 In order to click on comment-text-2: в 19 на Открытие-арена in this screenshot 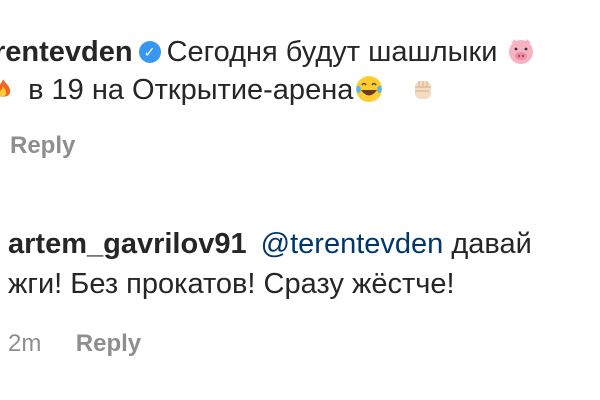, I will do `click(191, 90)`.